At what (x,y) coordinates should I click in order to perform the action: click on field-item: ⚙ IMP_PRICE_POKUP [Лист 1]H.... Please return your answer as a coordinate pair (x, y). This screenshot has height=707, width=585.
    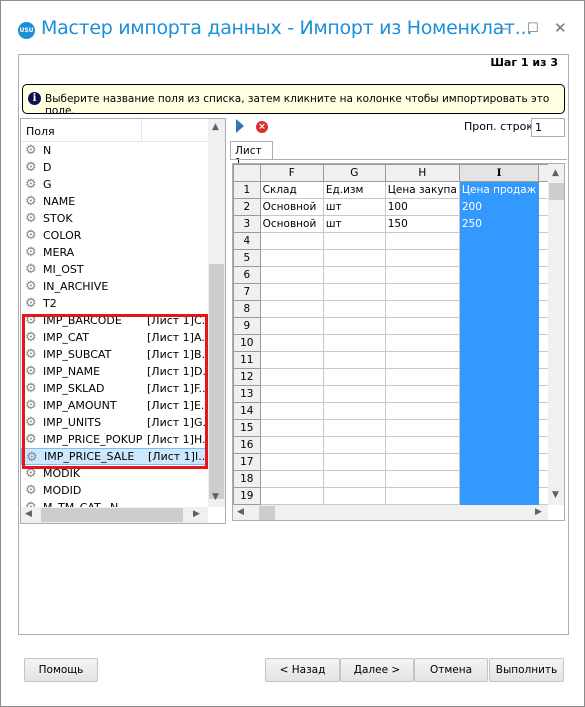
    Looking at the image, I should click on (117, 439).